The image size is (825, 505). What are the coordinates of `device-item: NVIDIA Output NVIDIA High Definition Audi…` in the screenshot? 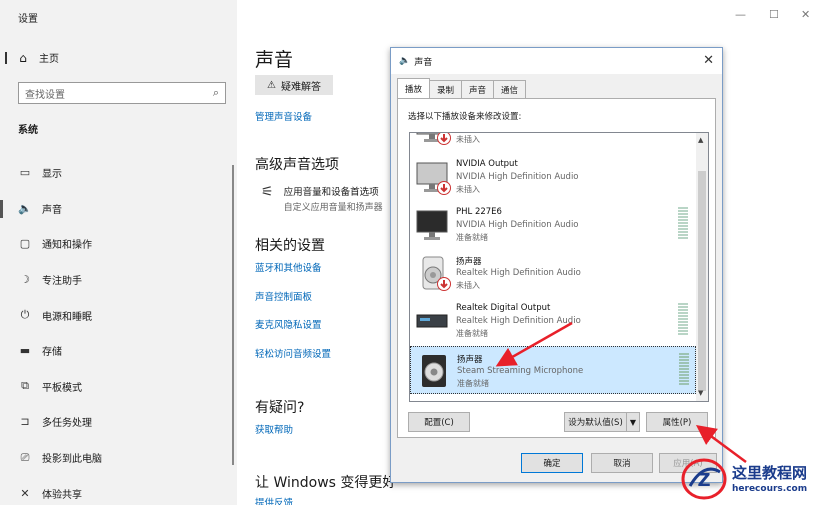 It's located at (553, 177).